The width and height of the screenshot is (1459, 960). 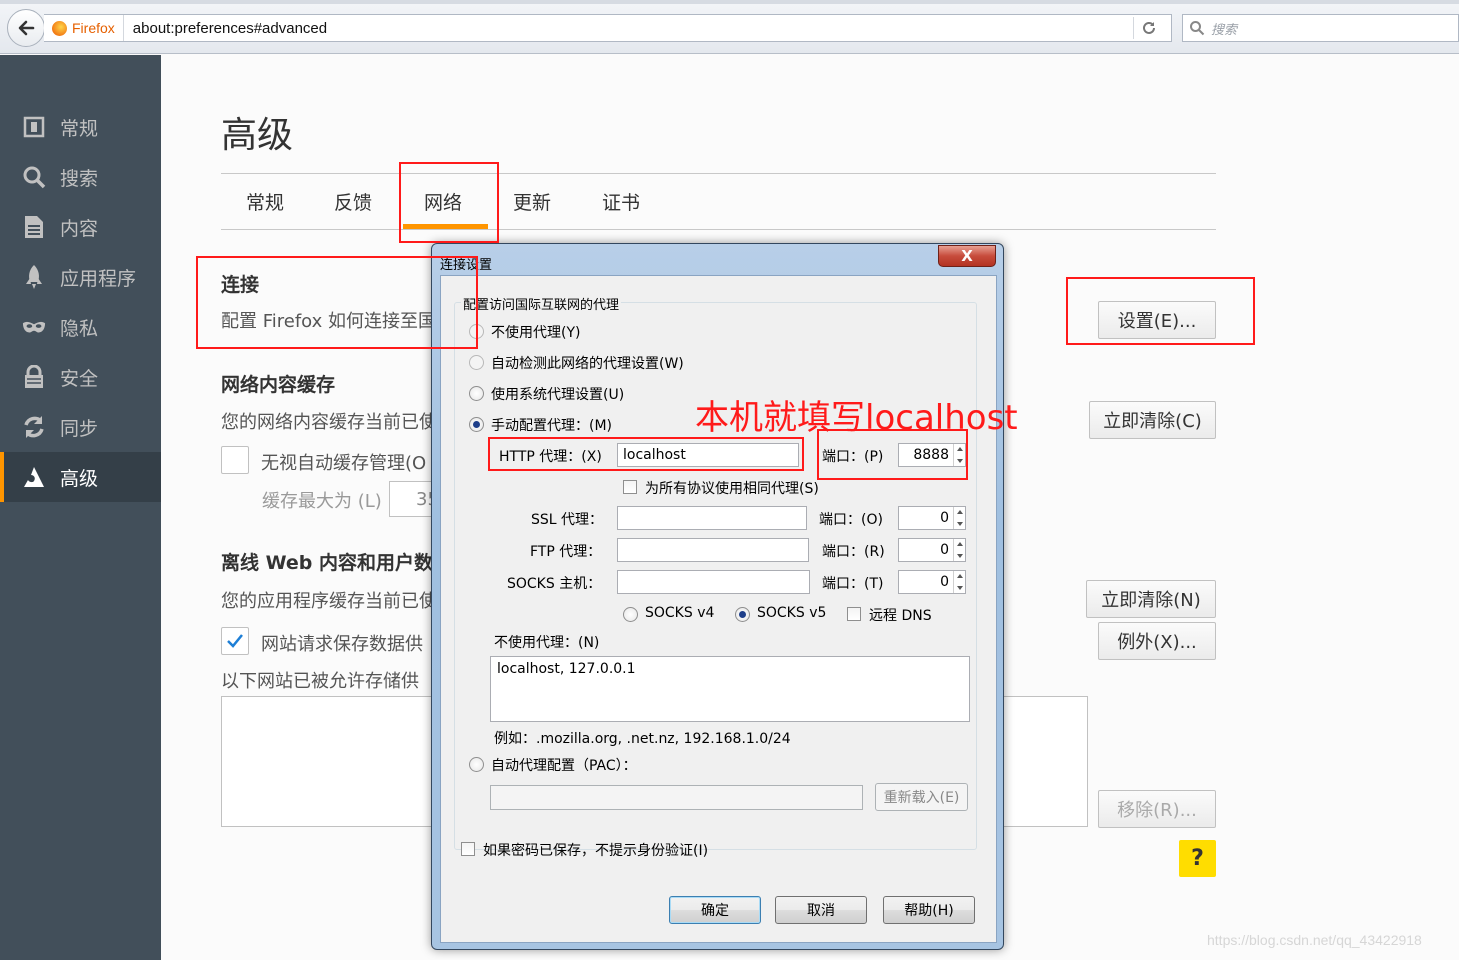 I want to click on dialog-close-button: X, so click(x=967, y=256).